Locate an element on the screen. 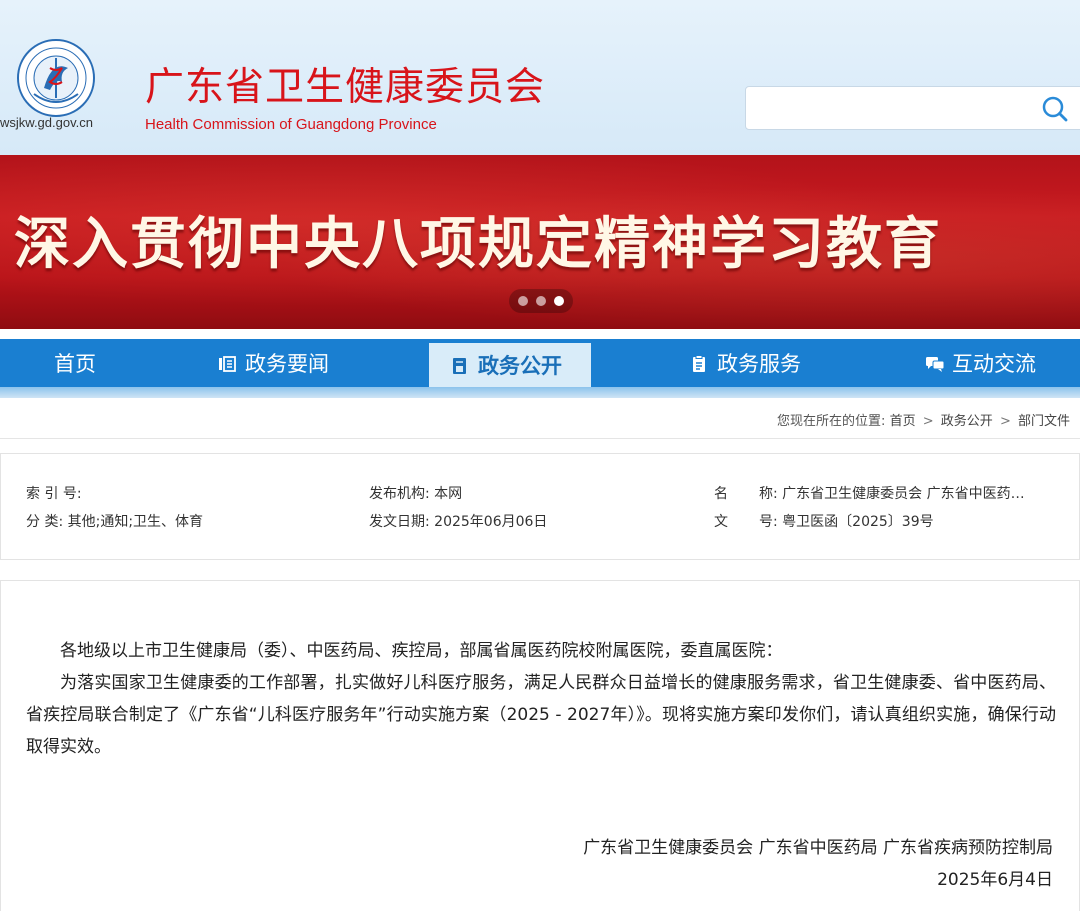 The image size is (1080, 911). nav-underline is located at coordinates (540, 392).